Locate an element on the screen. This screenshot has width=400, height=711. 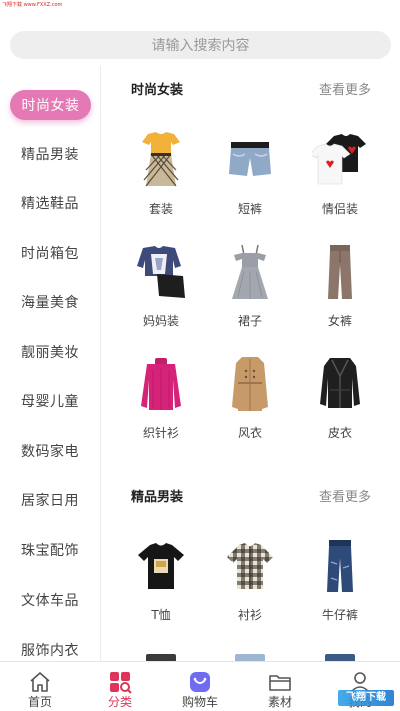
sidebar-item-digital: 数码家电 is located at coordinates (50, 451).